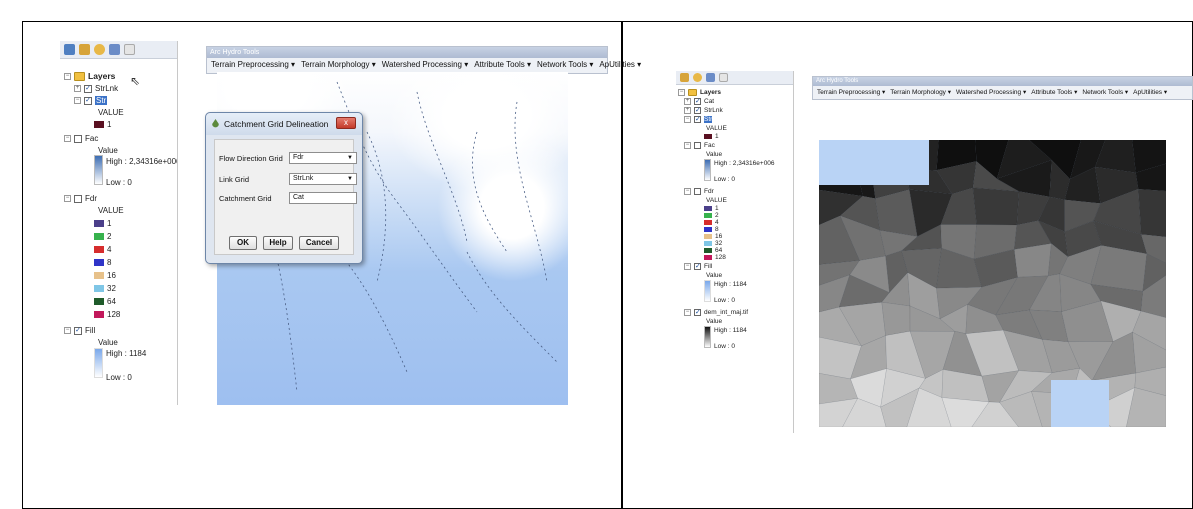  I want to click on ok-button: OK, so click(243, 243).